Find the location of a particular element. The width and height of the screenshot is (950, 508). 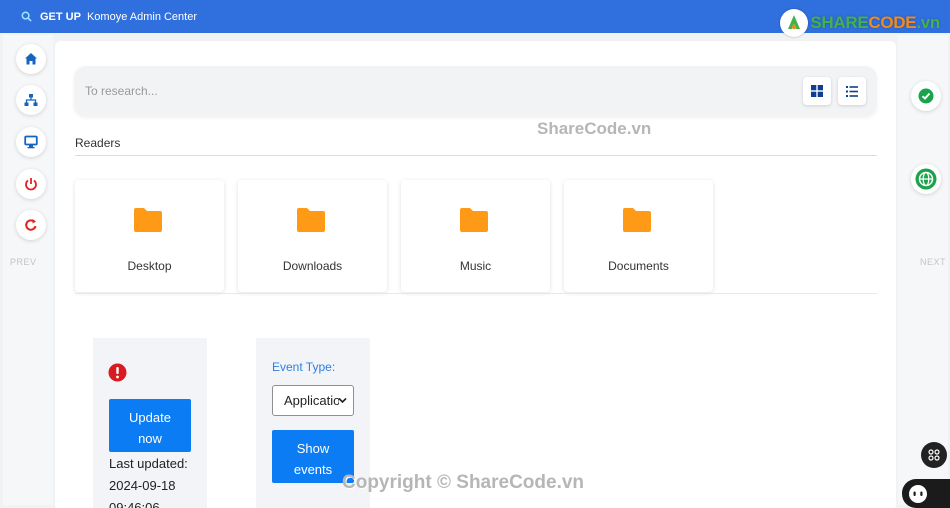

apps-icon is located at coordinates (934, 455).